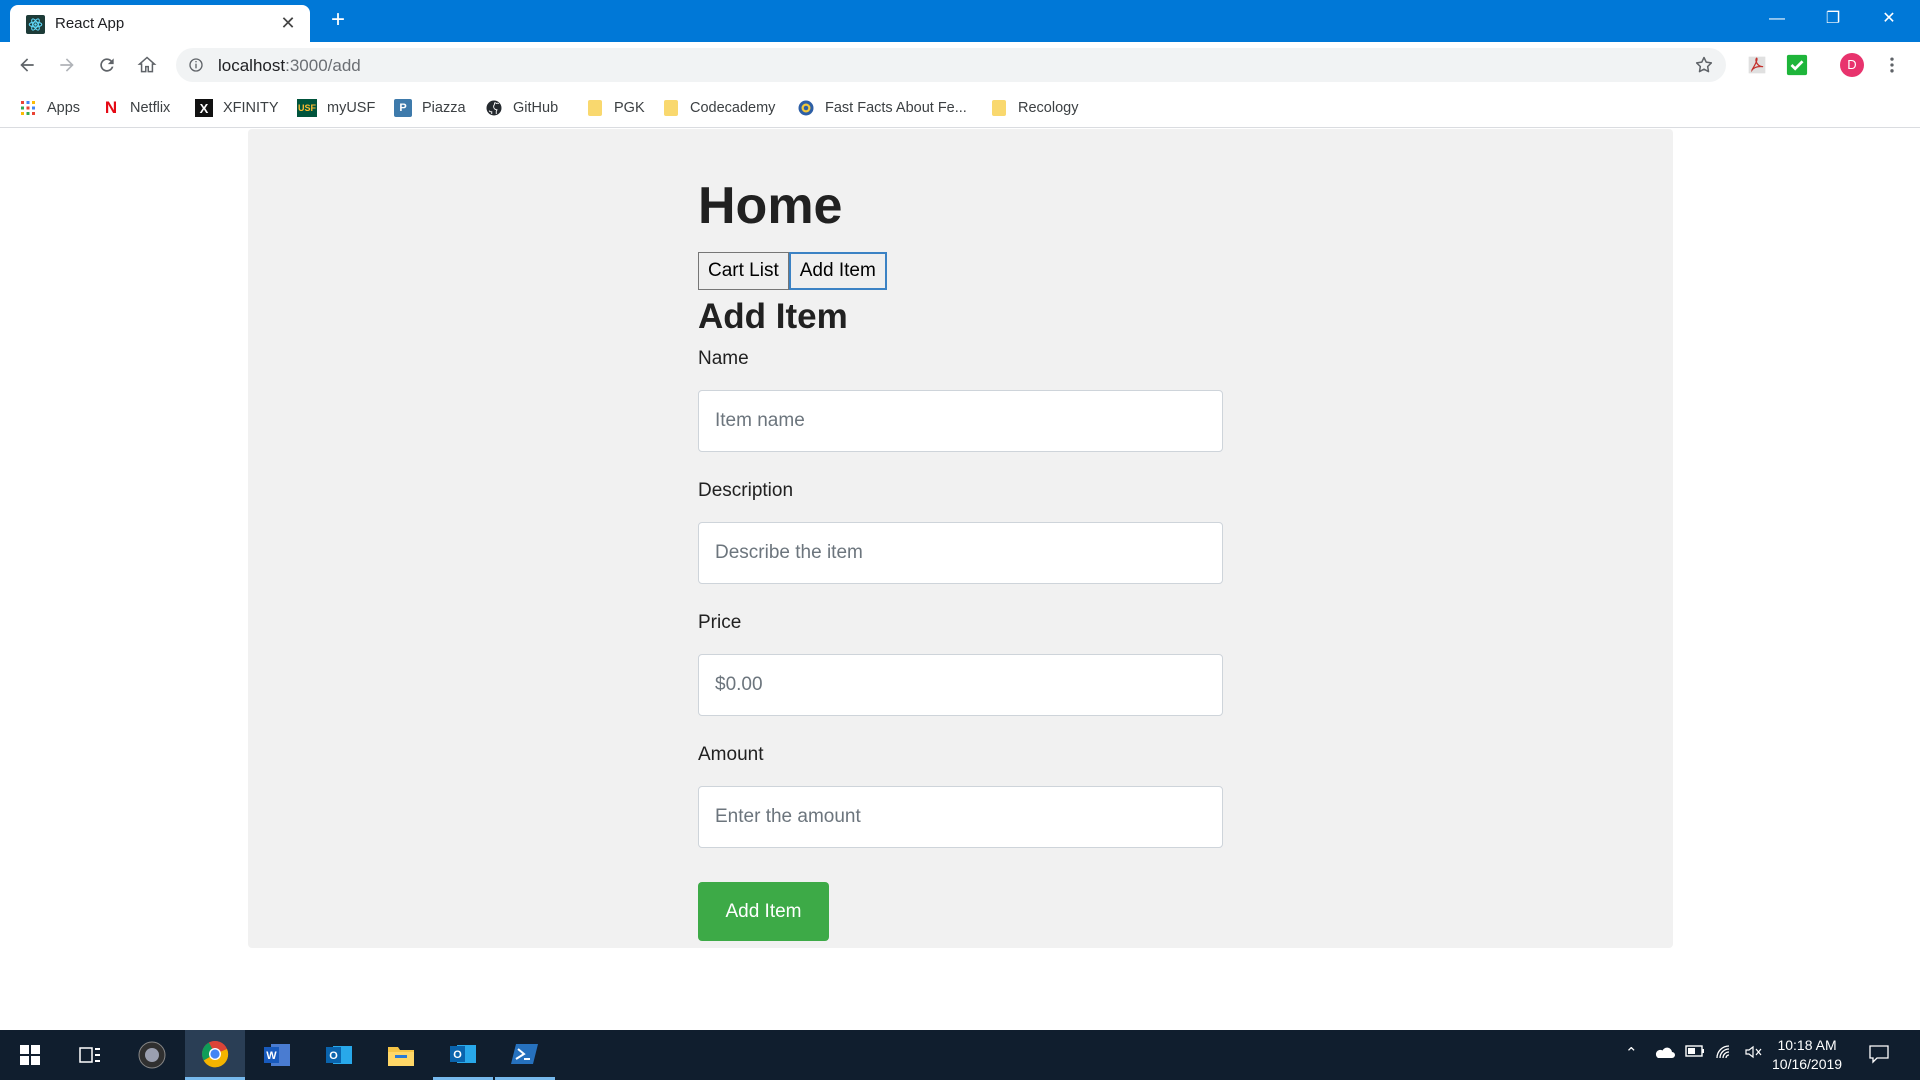 The image size is (1920, 1080). Describe the element at coordinates (1797, 65) in the screenshot. I see `checkmark-extension-icon` at that location.